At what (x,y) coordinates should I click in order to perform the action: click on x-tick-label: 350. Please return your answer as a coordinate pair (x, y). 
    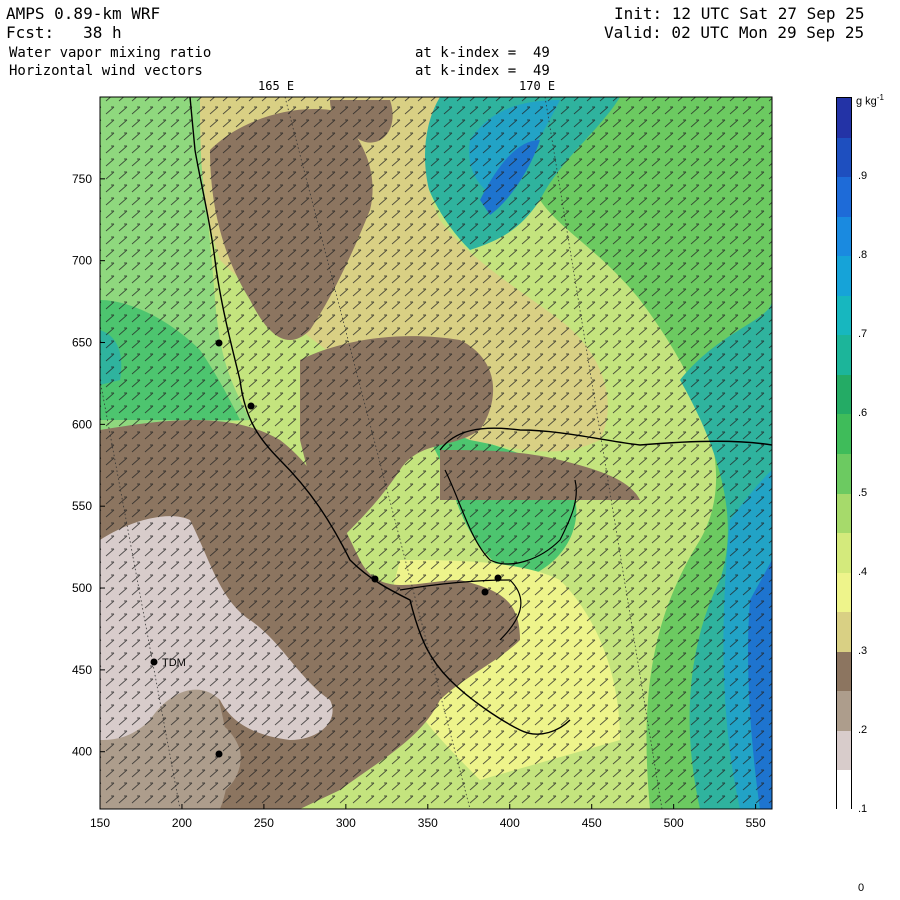
    Looking at the image, I should click on (428, 823).